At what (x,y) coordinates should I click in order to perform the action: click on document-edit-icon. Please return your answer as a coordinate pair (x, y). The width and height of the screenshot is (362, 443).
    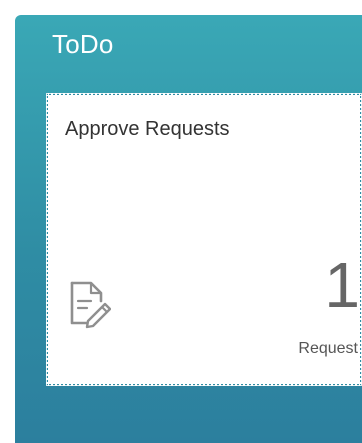
    Looking at the image, I should click on (88, 304).